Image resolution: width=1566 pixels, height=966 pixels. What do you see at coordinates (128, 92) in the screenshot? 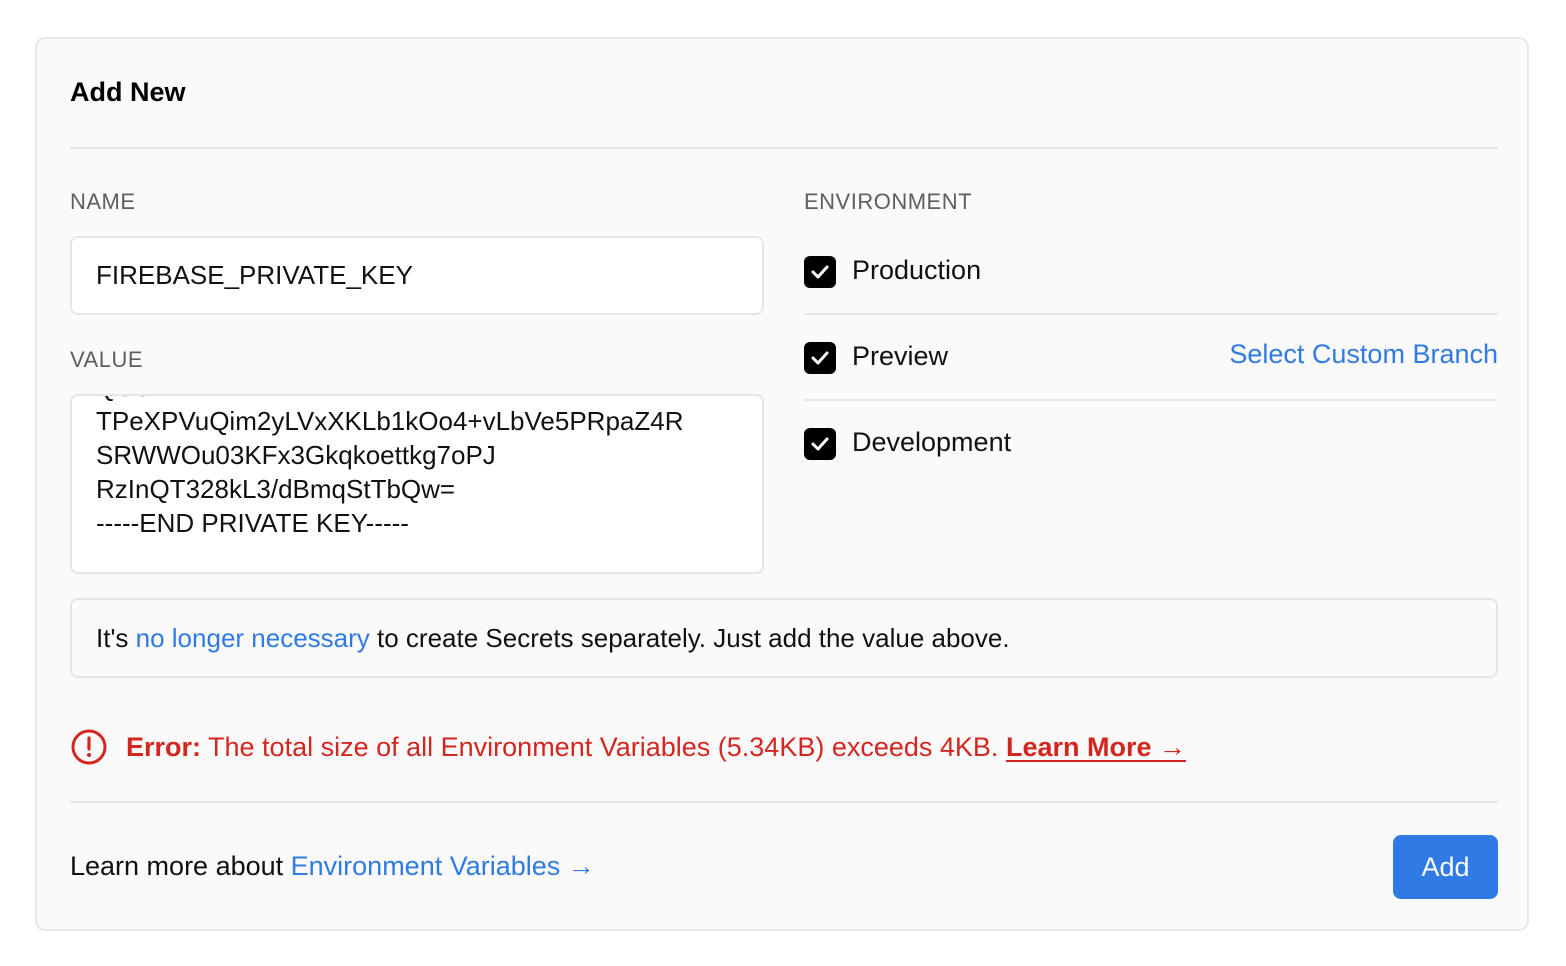
I see `card-title: Add New` at bounding box center [128, 92].